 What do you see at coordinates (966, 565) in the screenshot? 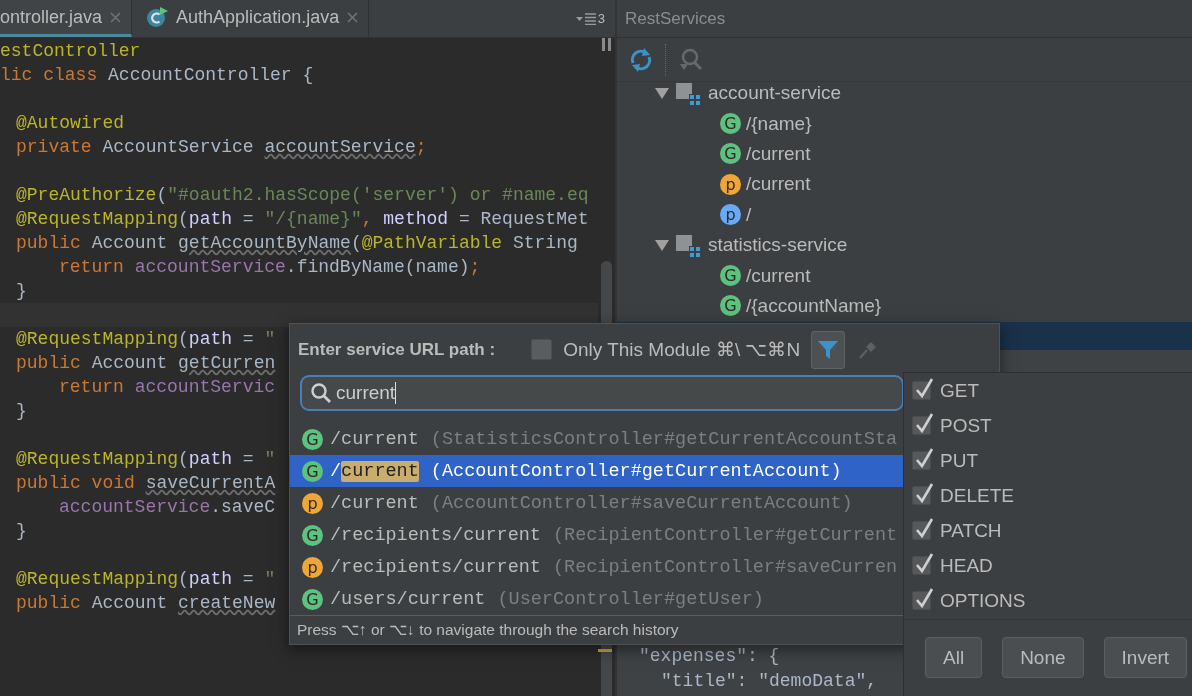
I see `checkbox-label: HEAD` at bounding box center [966, 565].